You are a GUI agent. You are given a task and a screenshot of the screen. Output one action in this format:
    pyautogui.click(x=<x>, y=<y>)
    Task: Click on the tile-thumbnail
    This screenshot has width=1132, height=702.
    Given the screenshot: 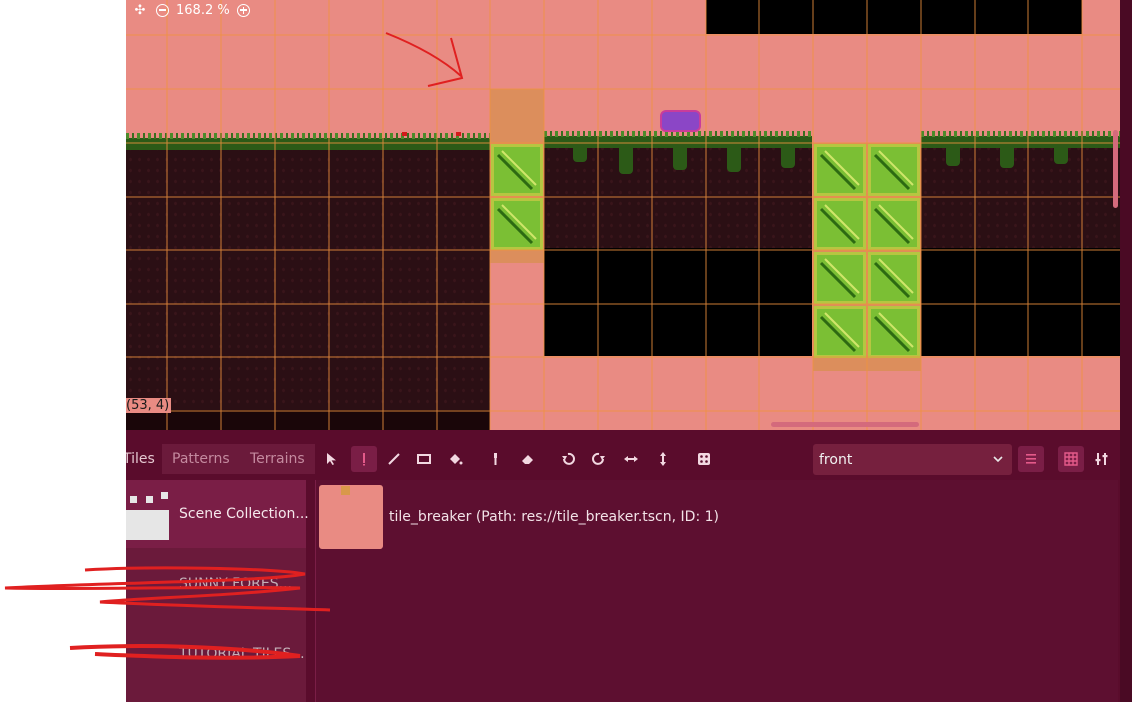 What is the action you would take?
    pyautogui.click(x=351, y=517)
    